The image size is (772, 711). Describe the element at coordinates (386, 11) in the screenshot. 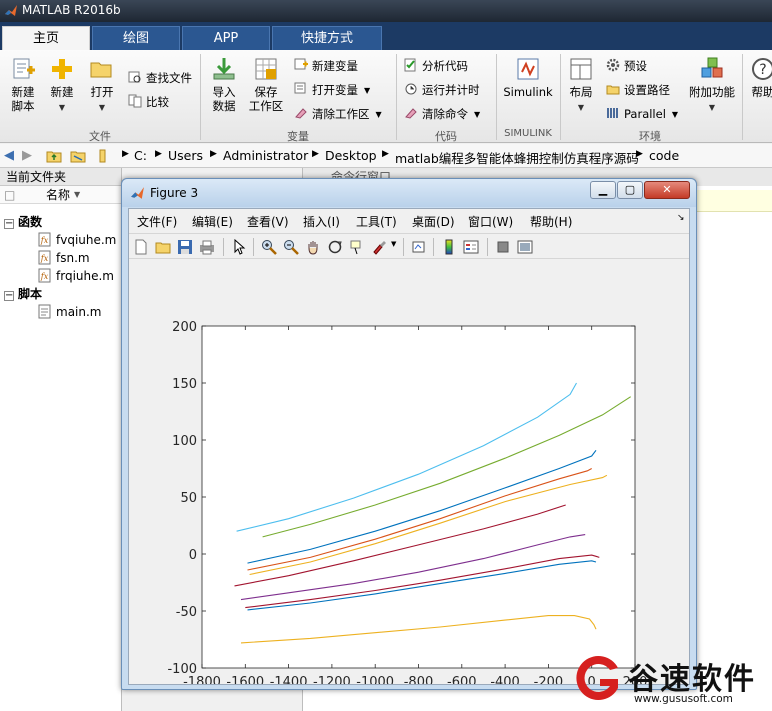

I see `app-title-bar: MATLAB R2016b` at that location.